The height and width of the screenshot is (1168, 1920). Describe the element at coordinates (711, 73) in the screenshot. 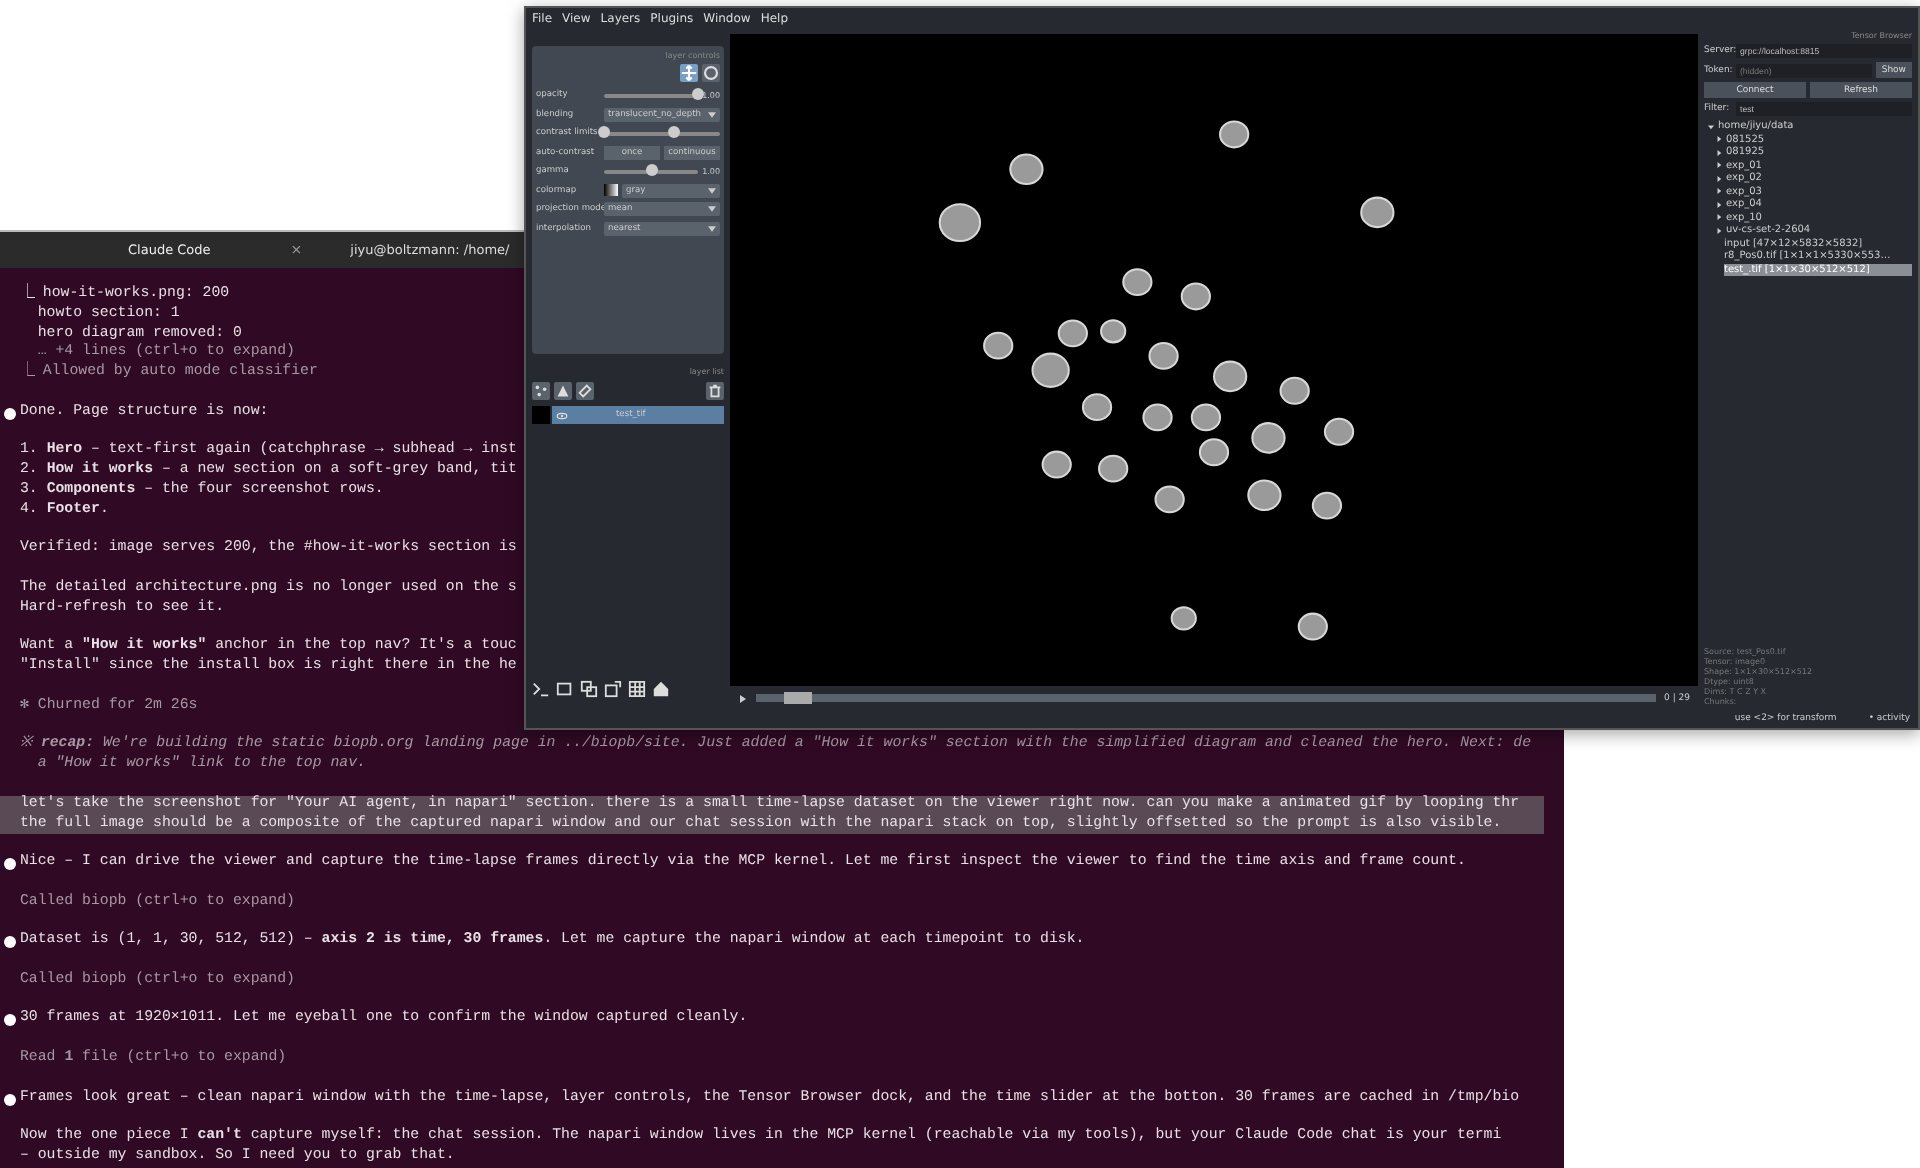

I see `rotate-icon` at that location.